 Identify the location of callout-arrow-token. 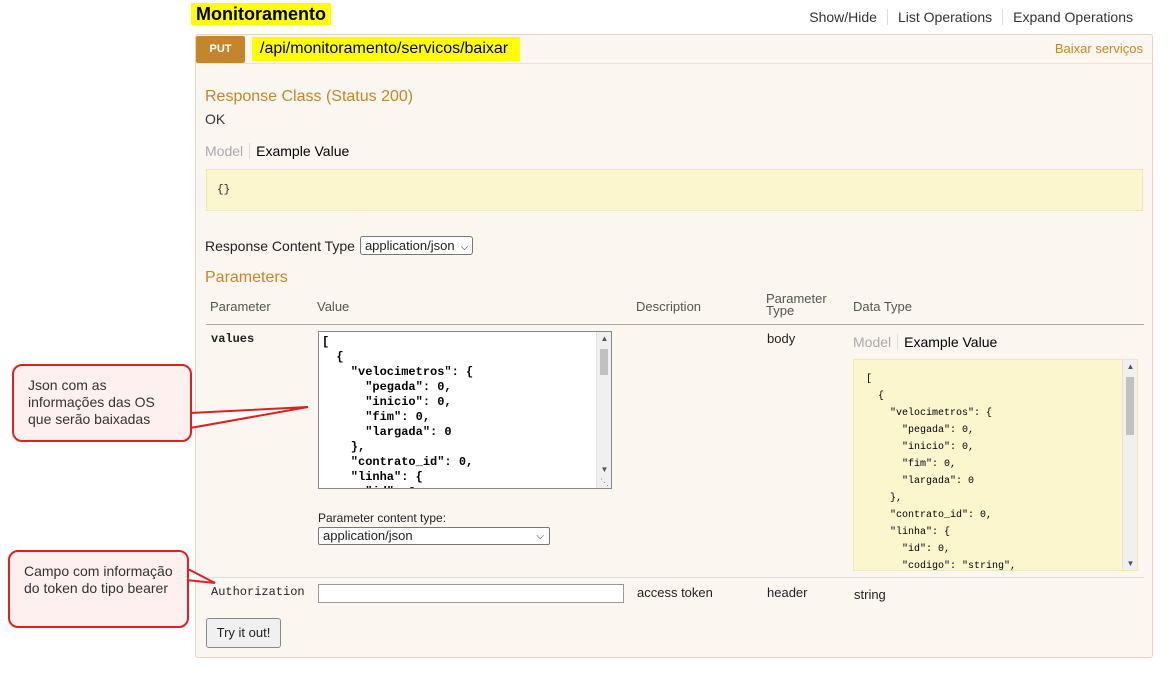
(200, 575).